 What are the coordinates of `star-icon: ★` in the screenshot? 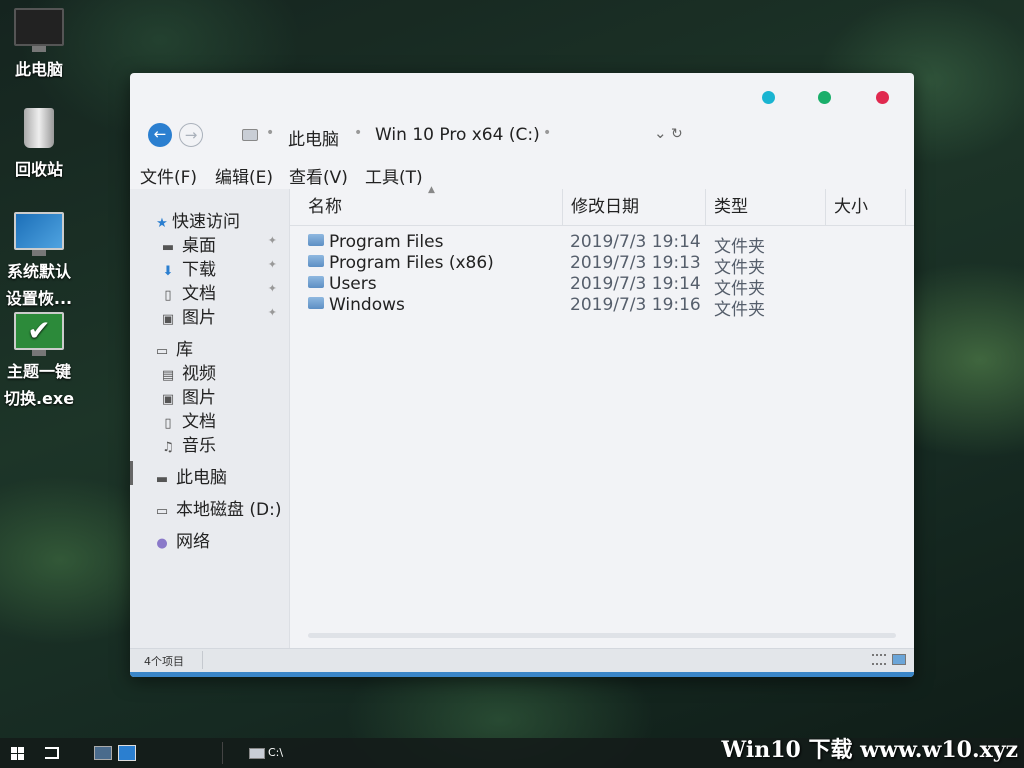 It's located at (162, 223).